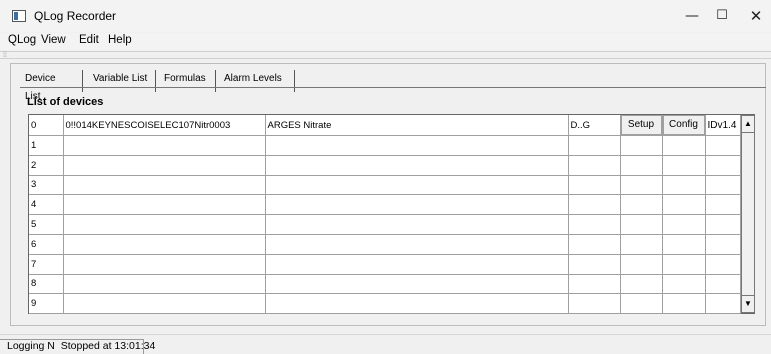 This screenshot has width=771, height=354. I want to click on vertical-scrollbar: ▲ ▼, so click(747, 214).